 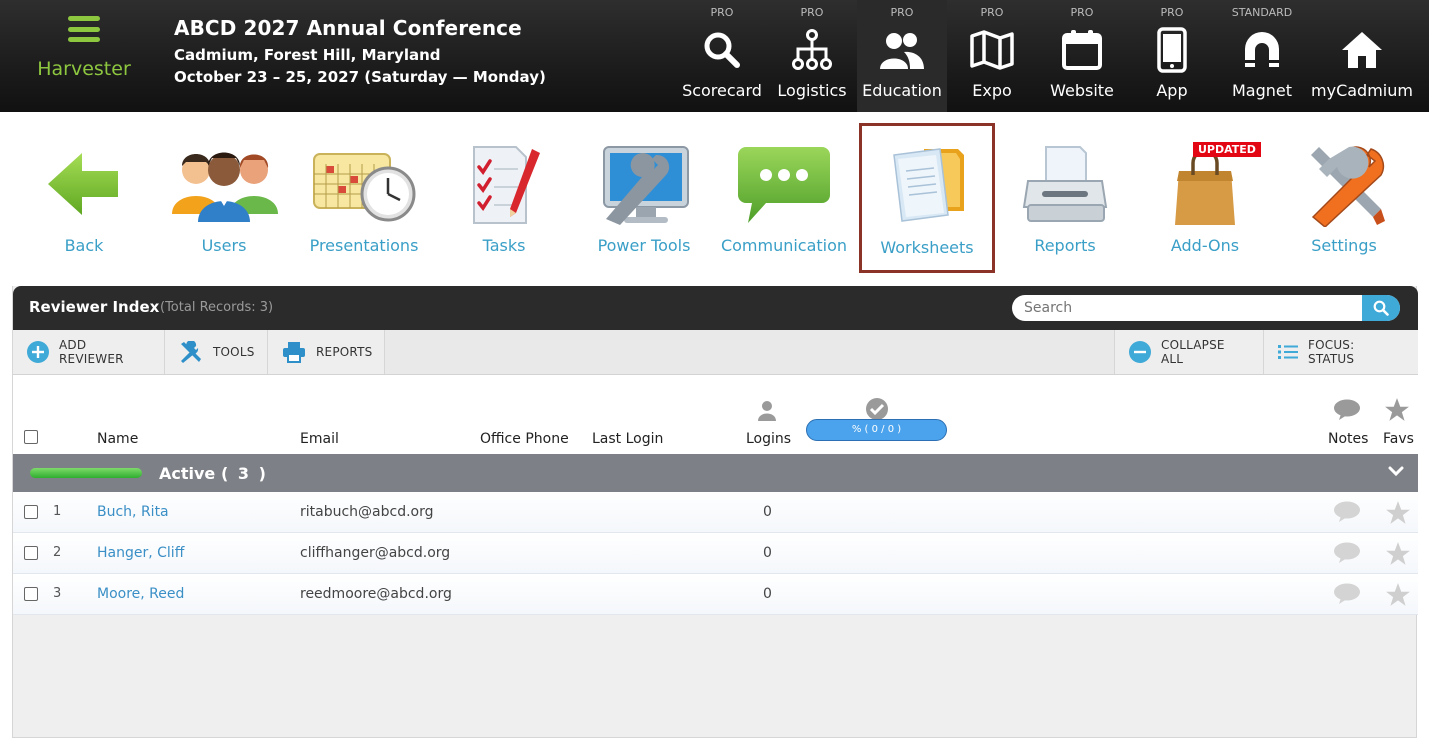 What do you see at coordinates (364, 245) in the screenshot?
I see `tool-label: Presentations` at bounding box center [364, 245].